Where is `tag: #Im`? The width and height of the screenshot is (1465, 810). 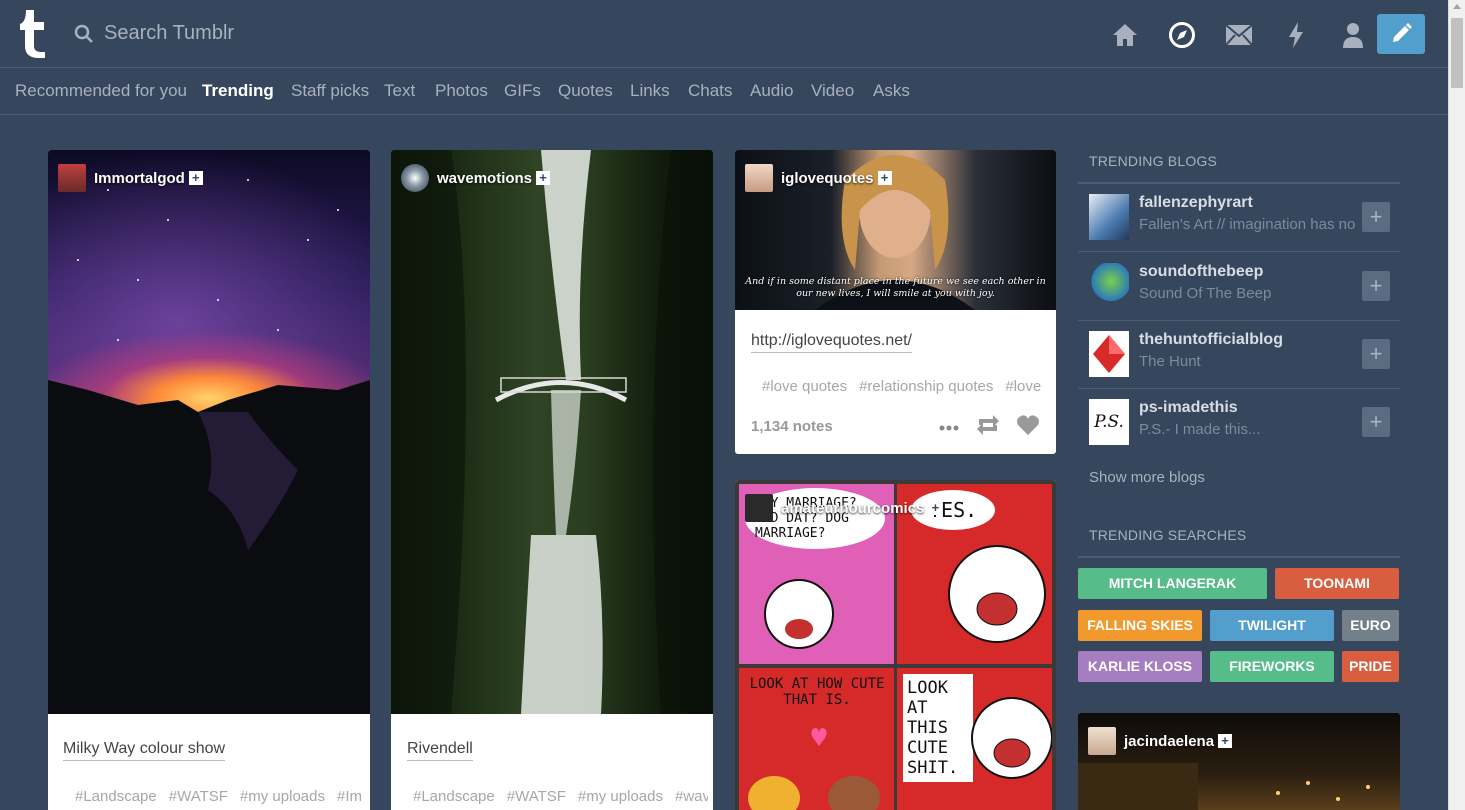
tag: #Im is located at coordinates (349, 796).